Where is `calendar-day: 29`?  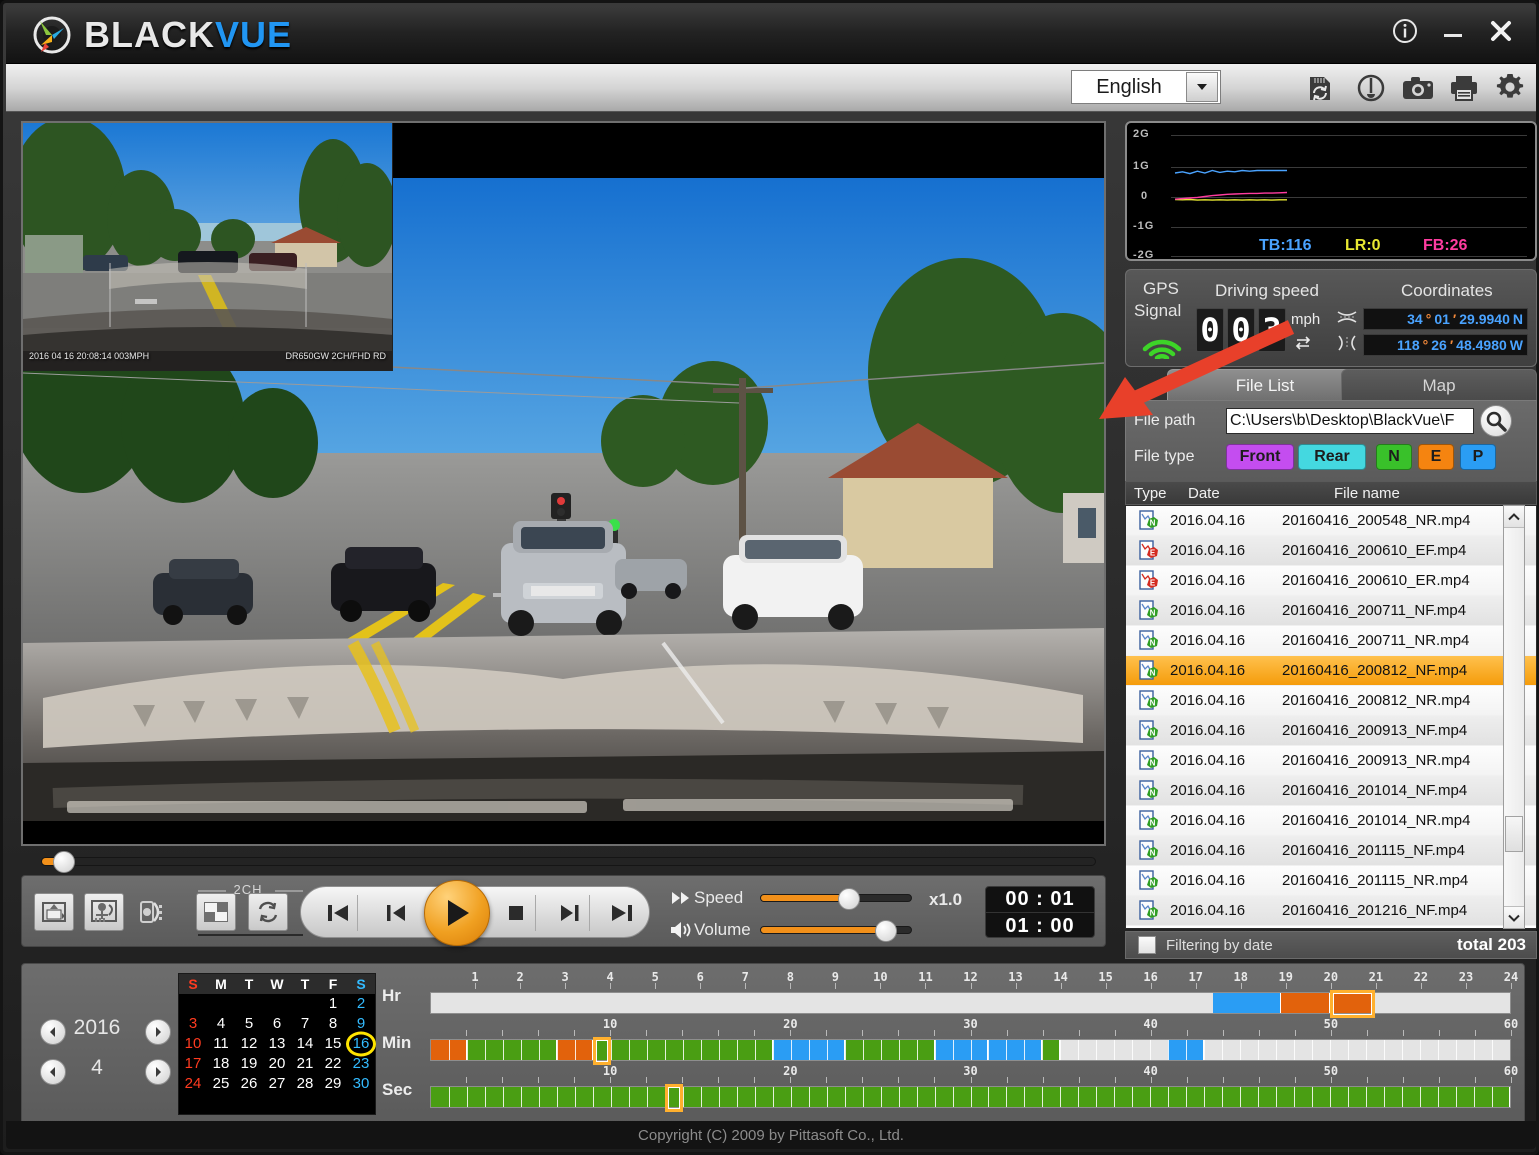
calendar-day: 29 is located at coordinates (333, 1084).